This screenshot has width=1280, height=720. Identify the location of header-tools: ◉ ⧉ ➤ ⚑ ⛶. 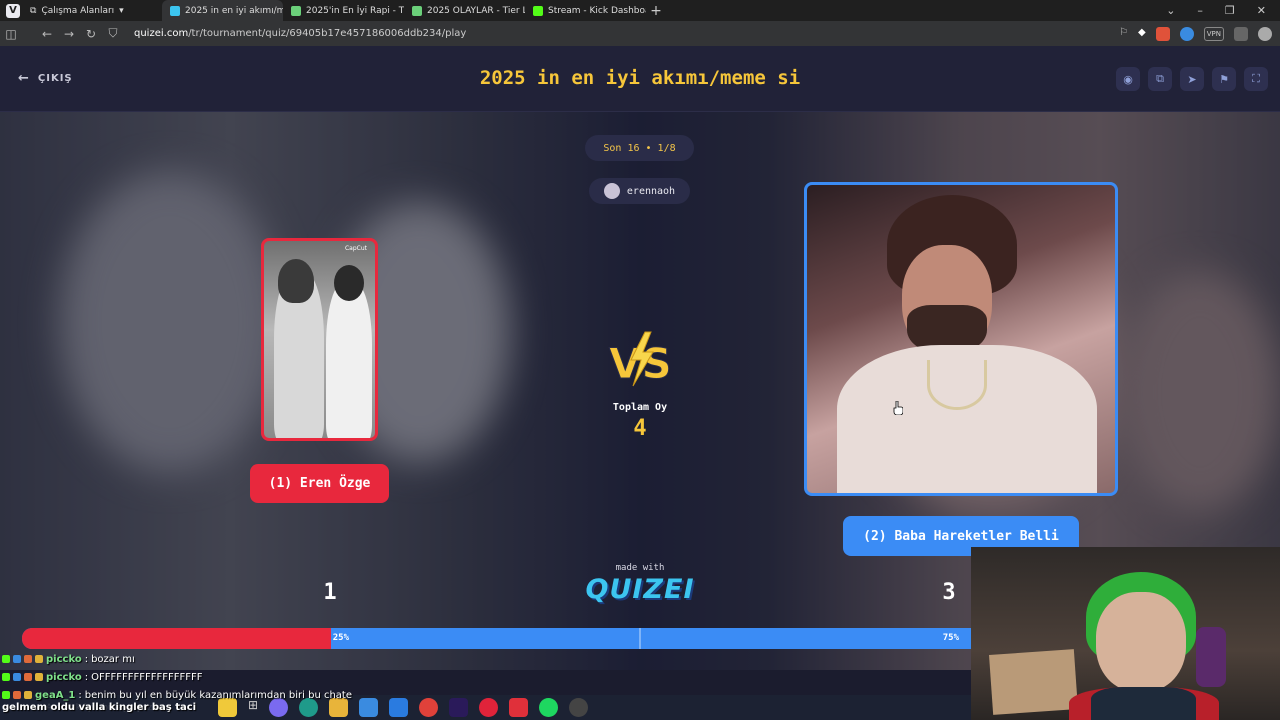
(1192, 79).